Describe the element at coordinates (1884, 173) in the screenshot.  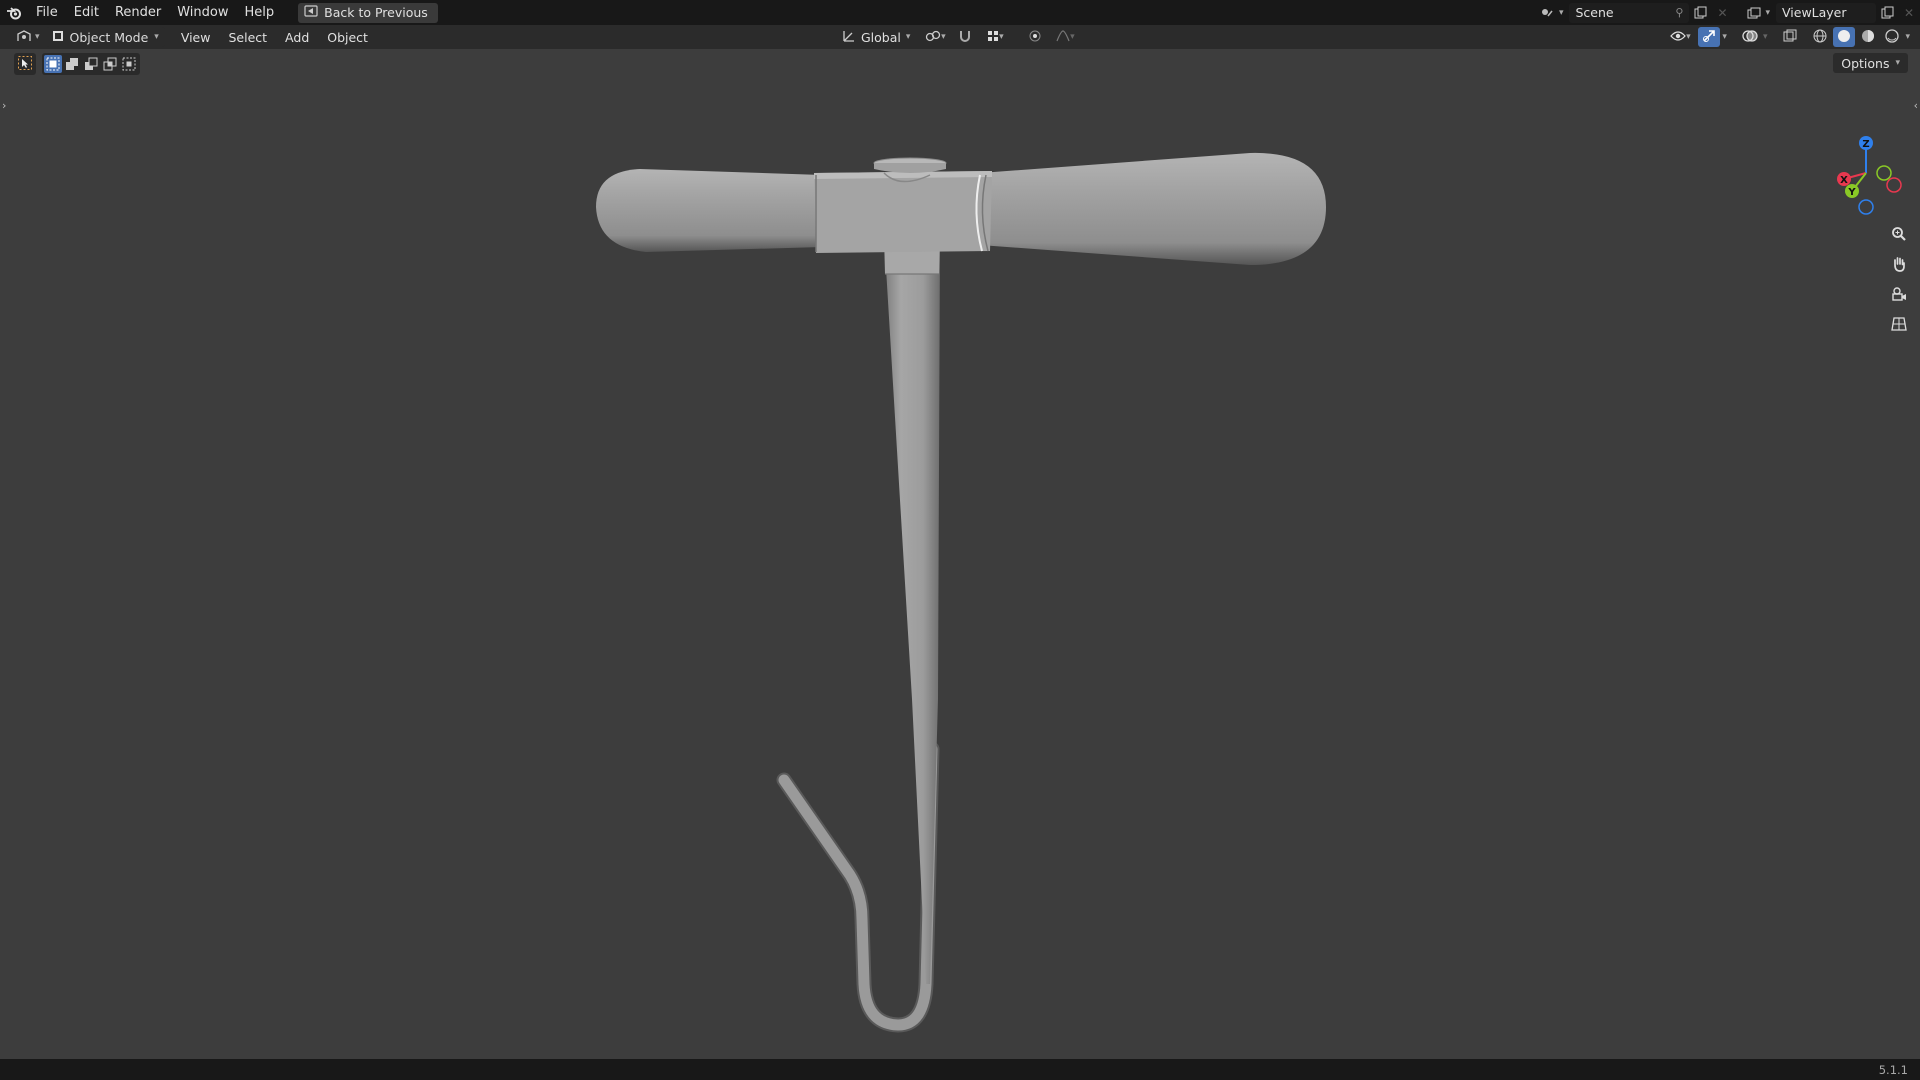
I see `gizmo-neg-y-handle` at that location.